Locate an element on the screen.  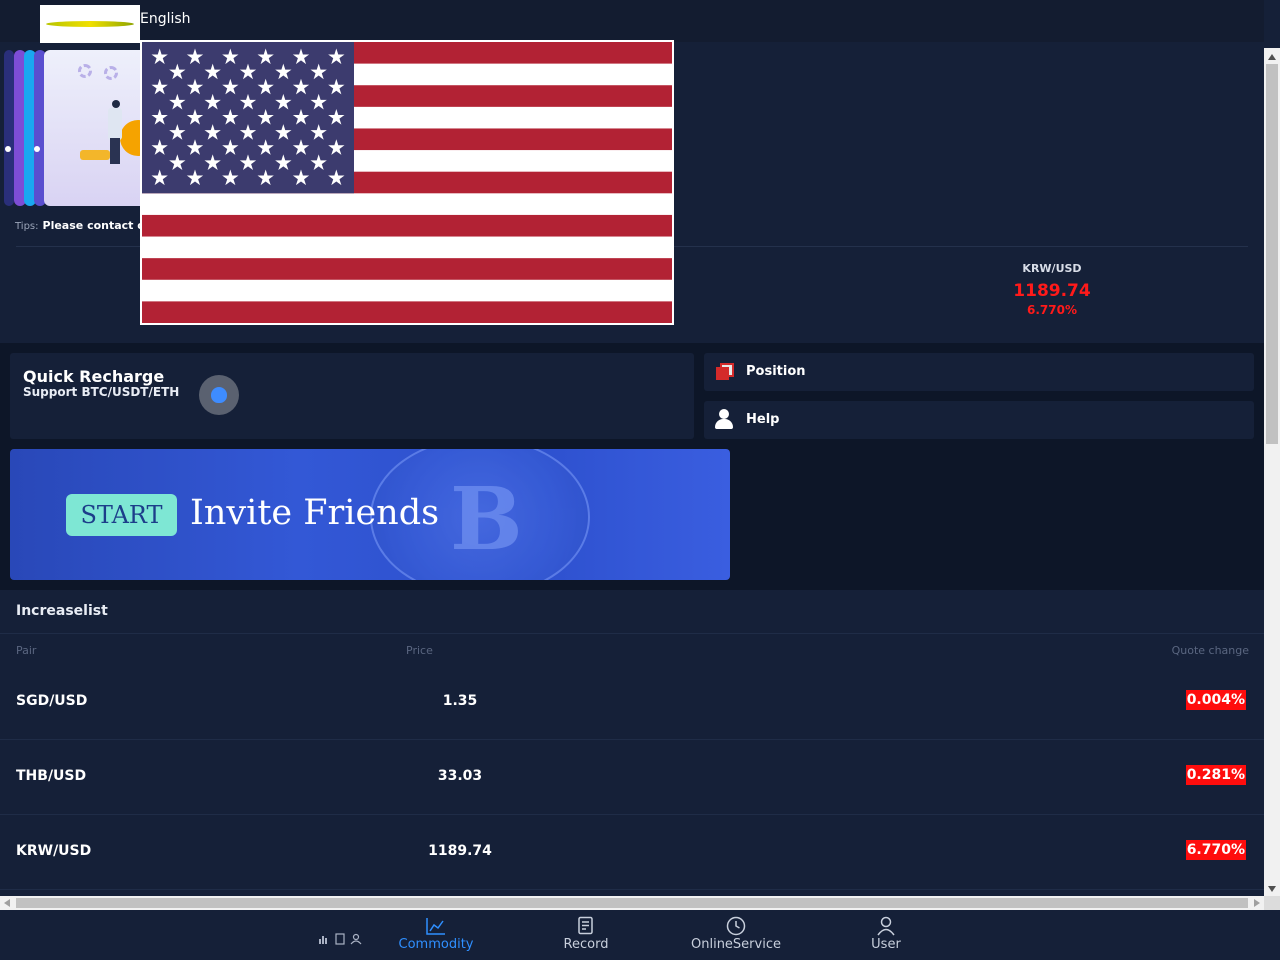
tips-text: Please contact o is located at coordinates (93, 225).